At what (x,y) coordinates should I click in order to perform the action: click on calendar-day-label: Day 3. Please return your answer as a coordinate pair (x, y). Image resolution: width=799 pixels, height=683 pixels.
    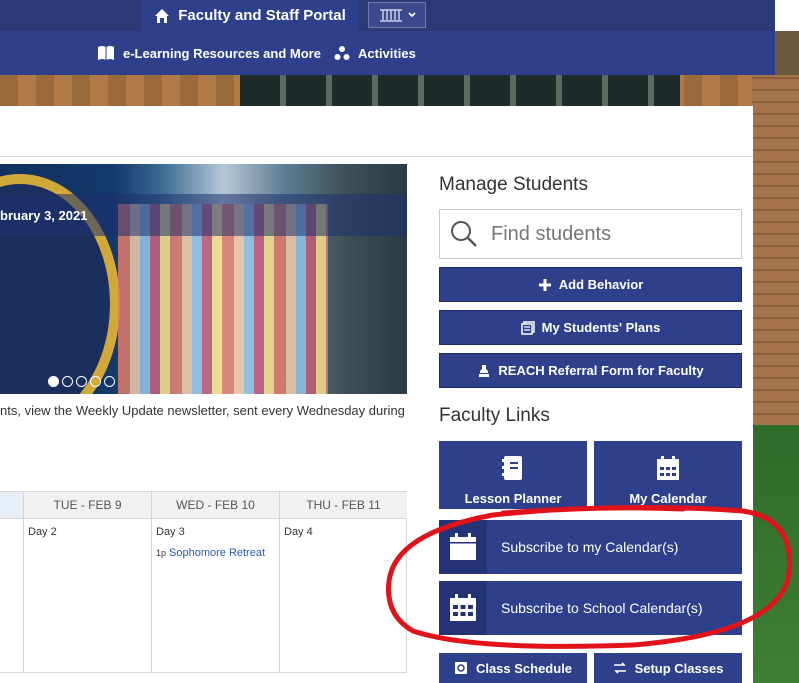
    Looking at the image, I should click on (170, 532).